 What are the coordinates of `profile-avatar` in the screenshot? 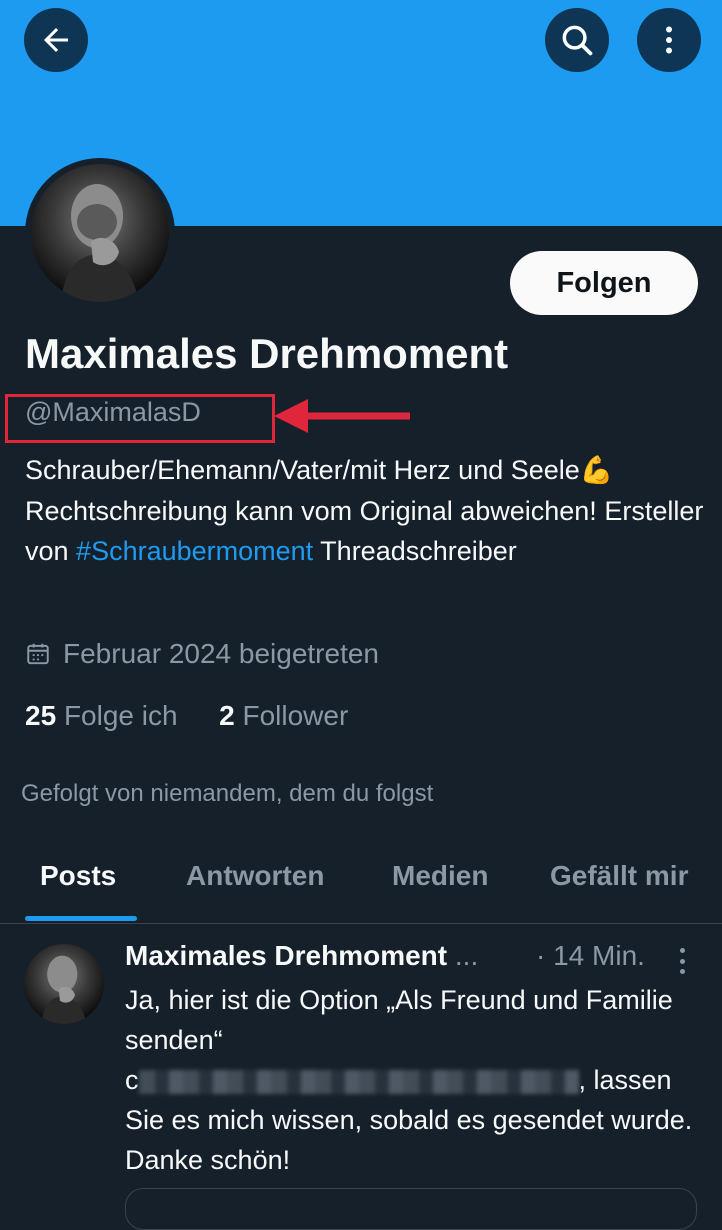 It's located at (100, 233).